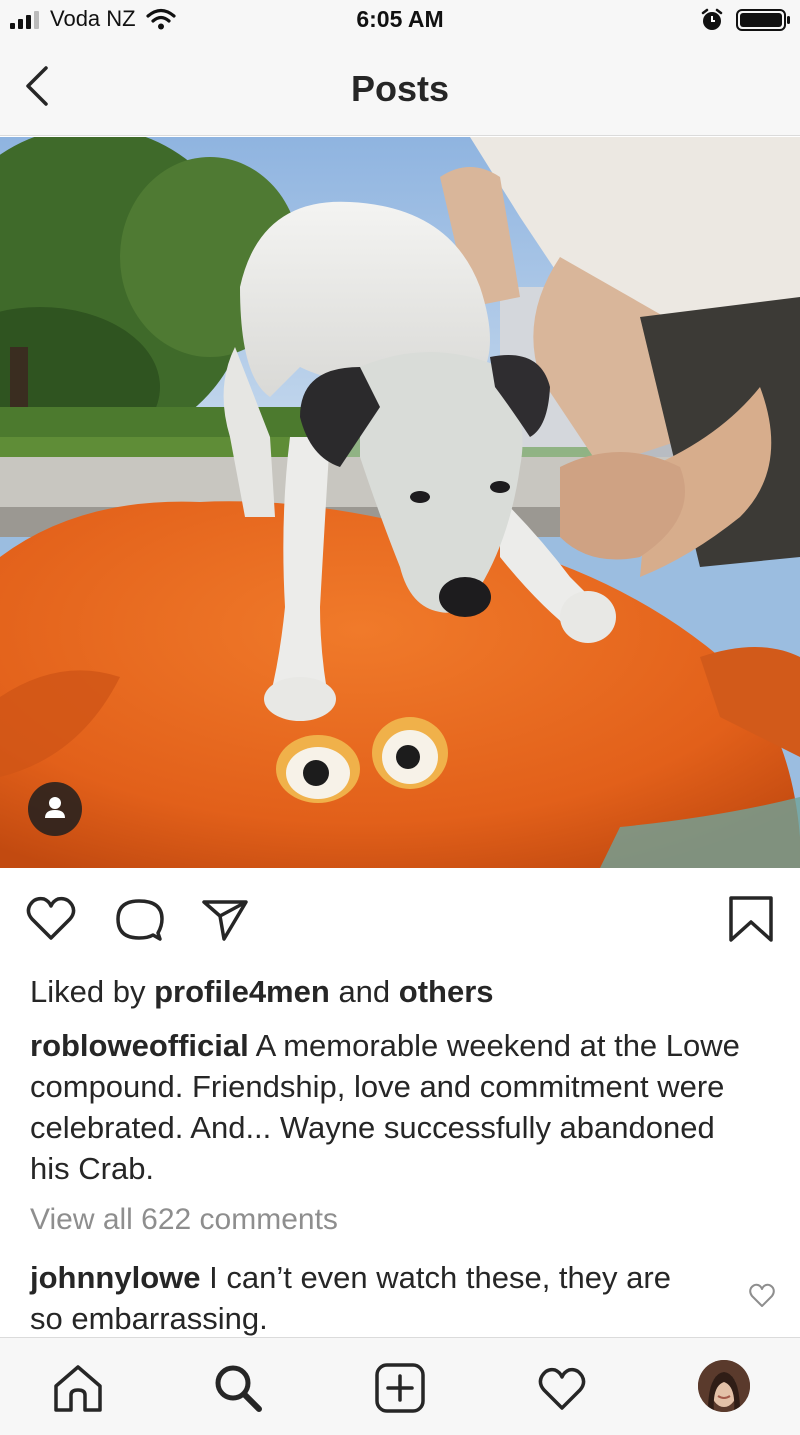  I want to click on status-right, so click(746, 20).